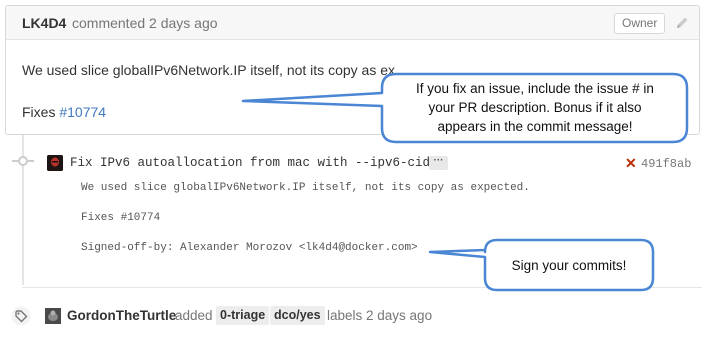 The width and height of the screenshot is (707, 339). I want to click on callout-line: your PR description. Bonus if it also, so click(535, 107).